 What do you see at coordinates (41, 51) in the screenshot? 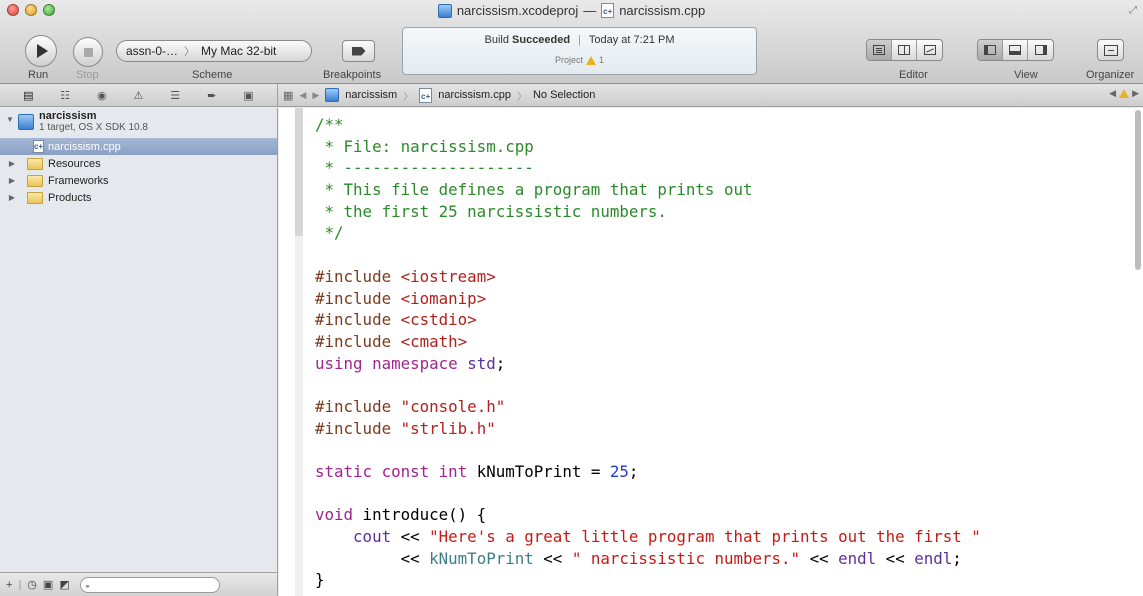
I see `run-button` at bounding box center [41, 51].